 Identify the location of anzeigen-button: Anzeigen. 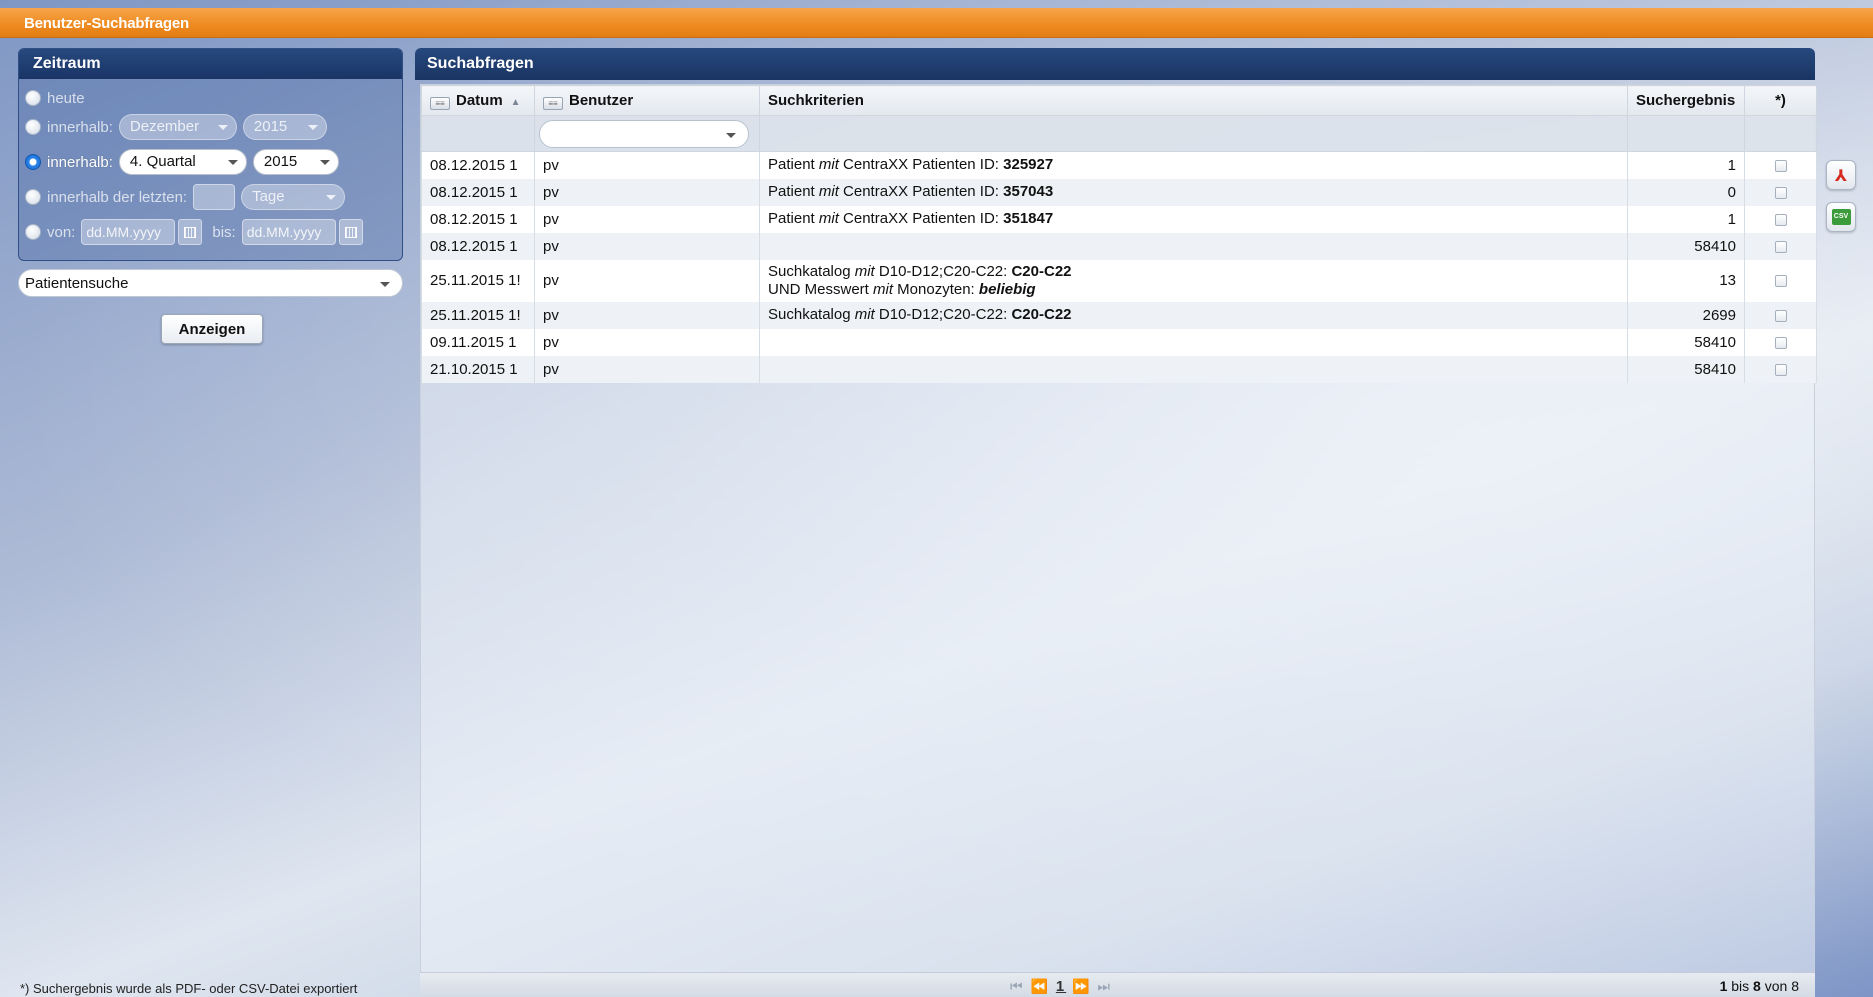
(212, 329).